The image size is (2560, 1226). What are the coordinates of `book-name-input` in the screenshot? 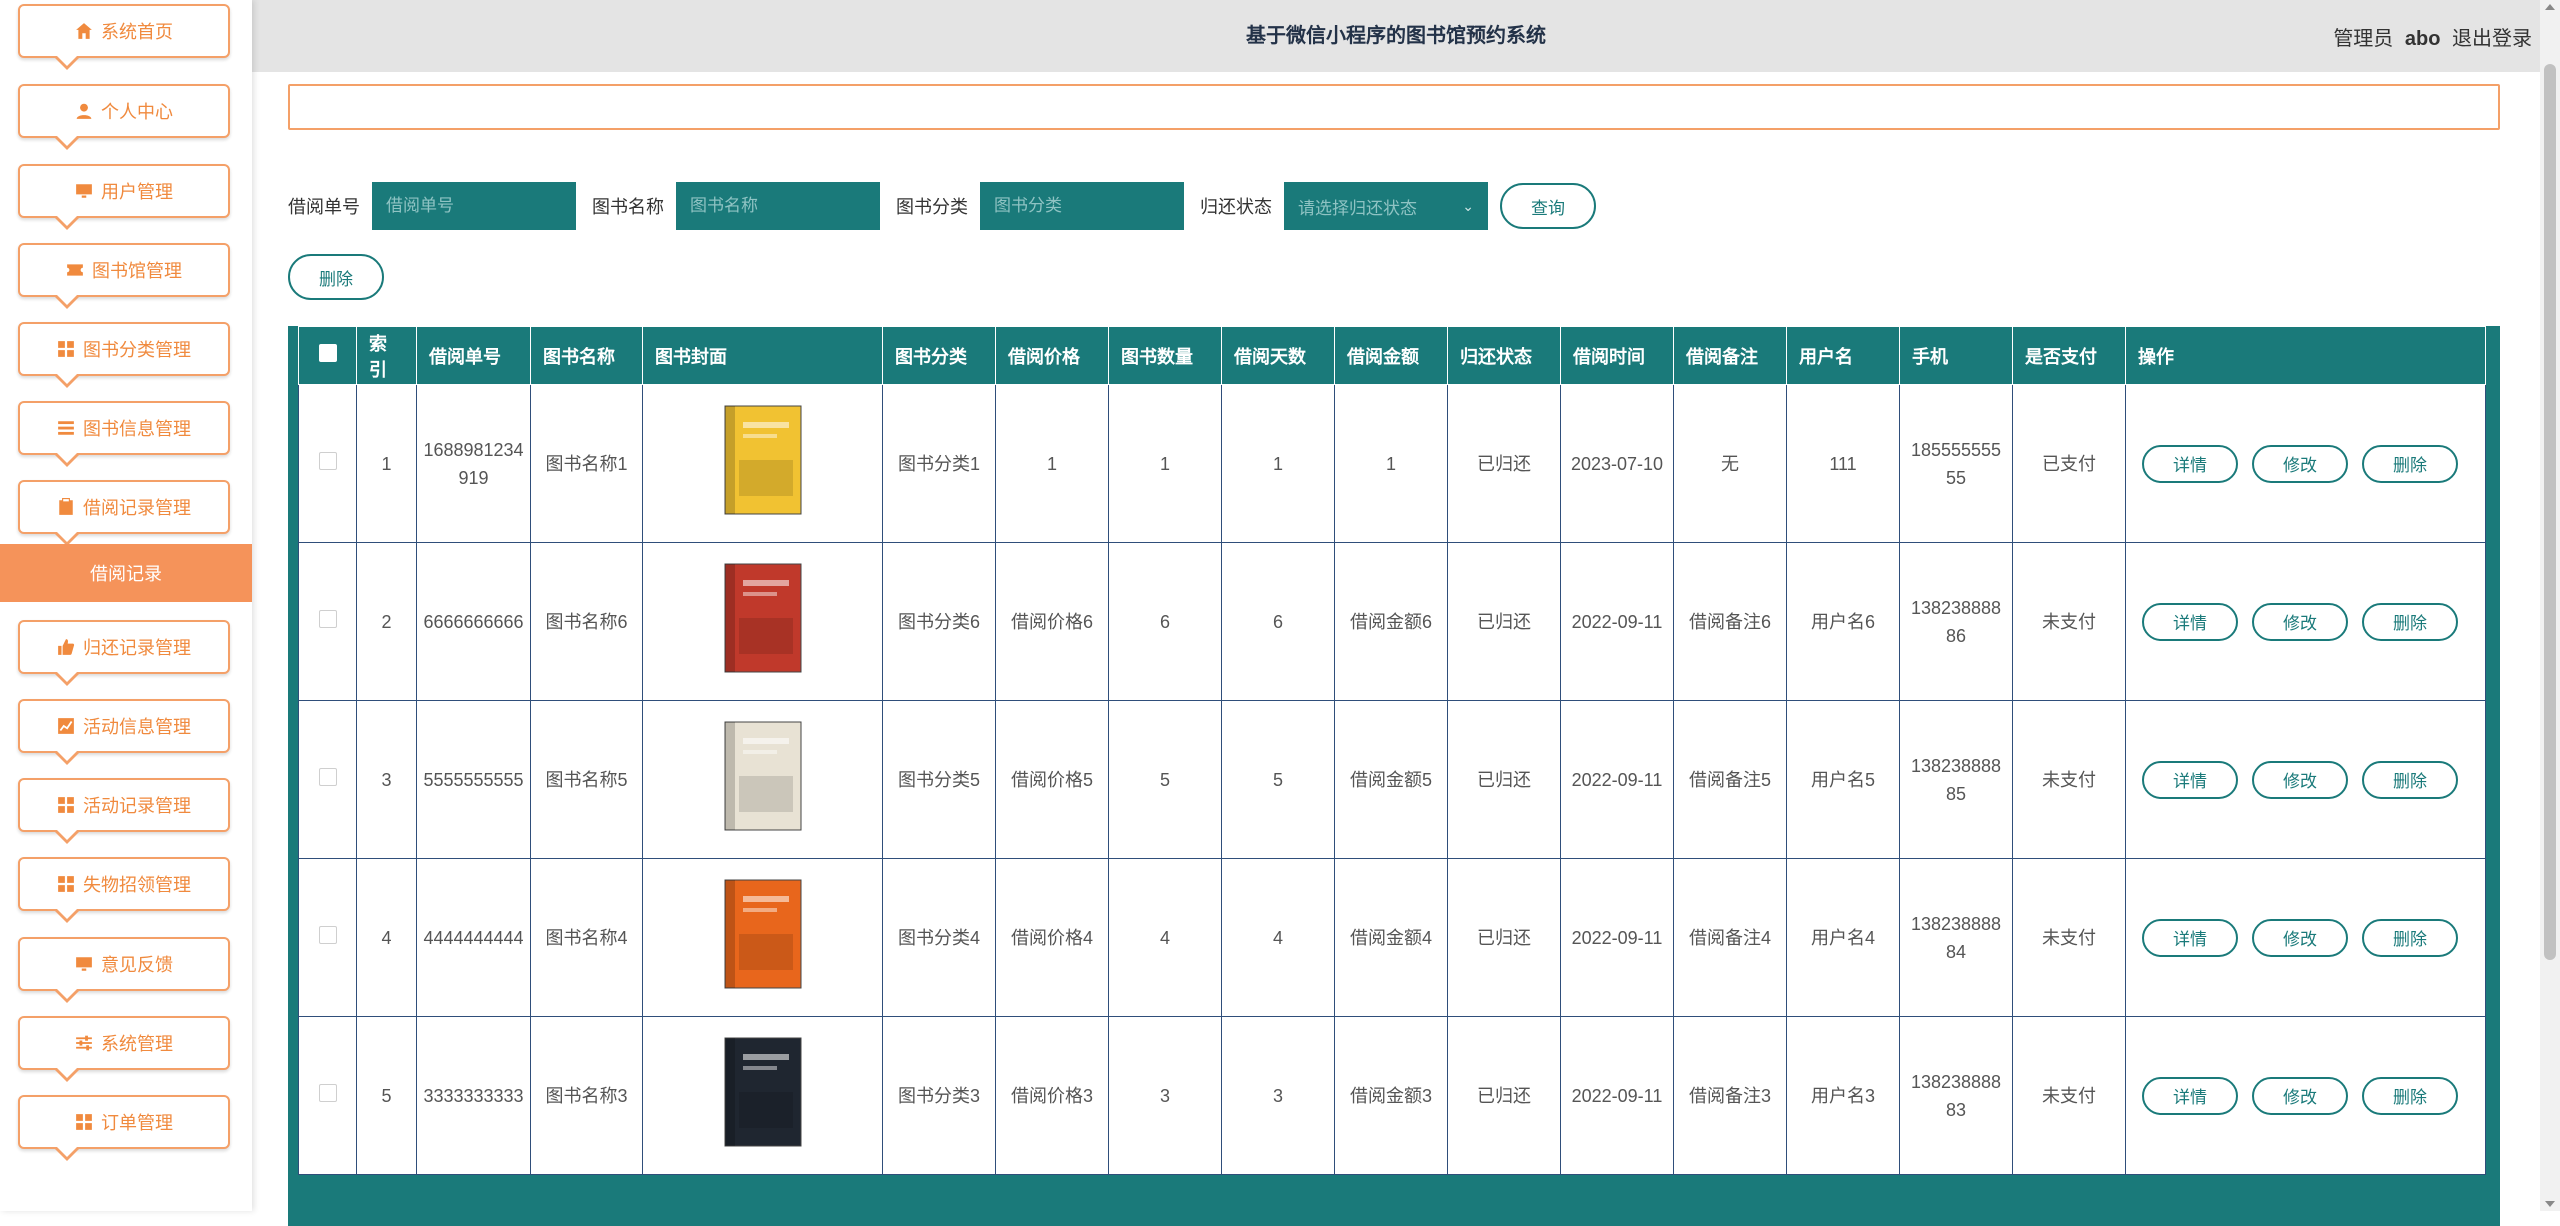 It's located at (778, 206).